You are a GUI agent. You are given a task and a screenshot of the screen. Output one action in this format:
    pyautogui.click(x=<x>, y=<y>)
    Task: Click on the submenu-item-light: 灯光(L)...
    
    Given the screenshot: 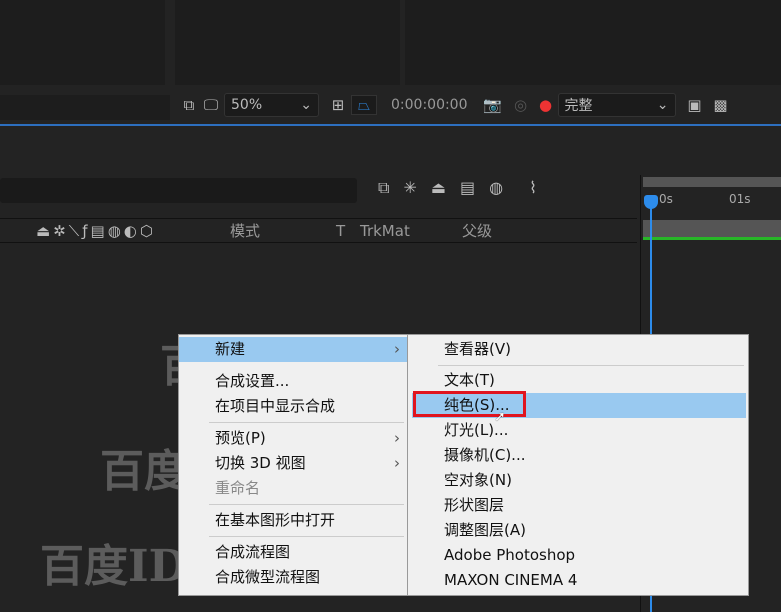 What is the action you would take?
    pyautogui.click(x=578, y=430)
    